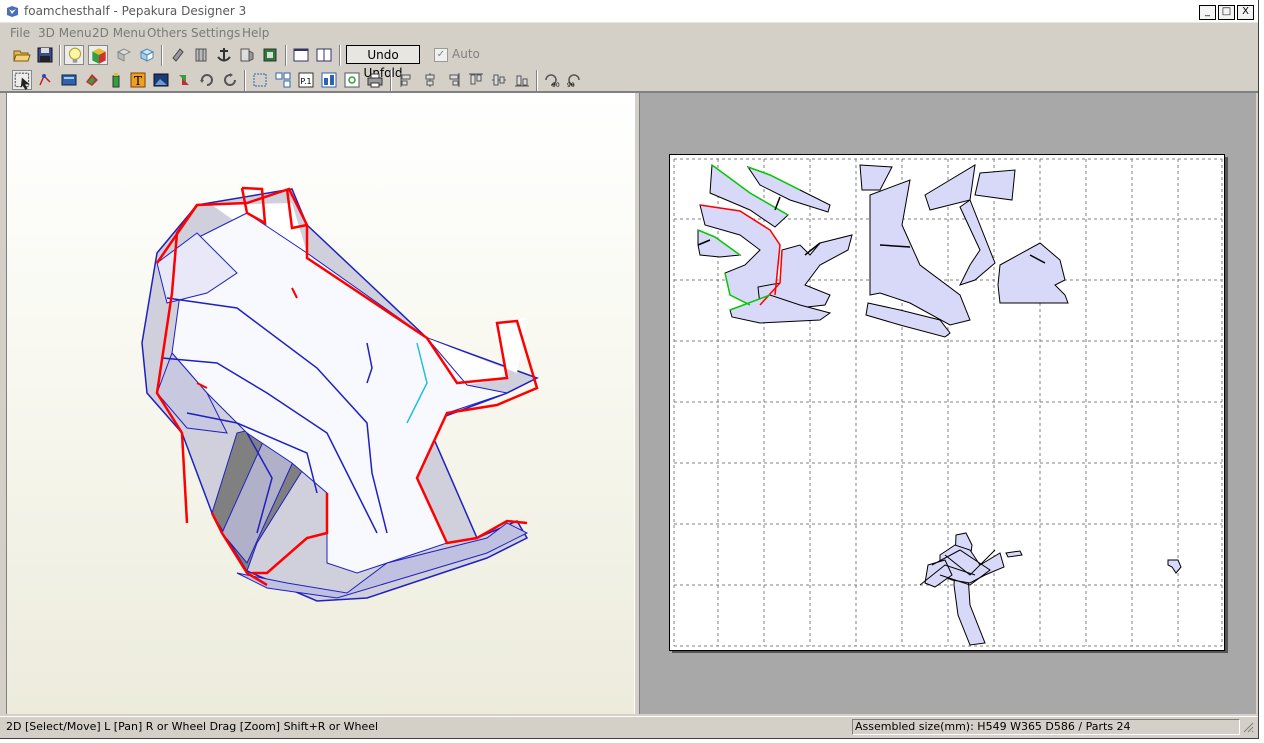 This screenshot has height=743, width=1264. I want to click on anchor-icon, so click(224, 55).